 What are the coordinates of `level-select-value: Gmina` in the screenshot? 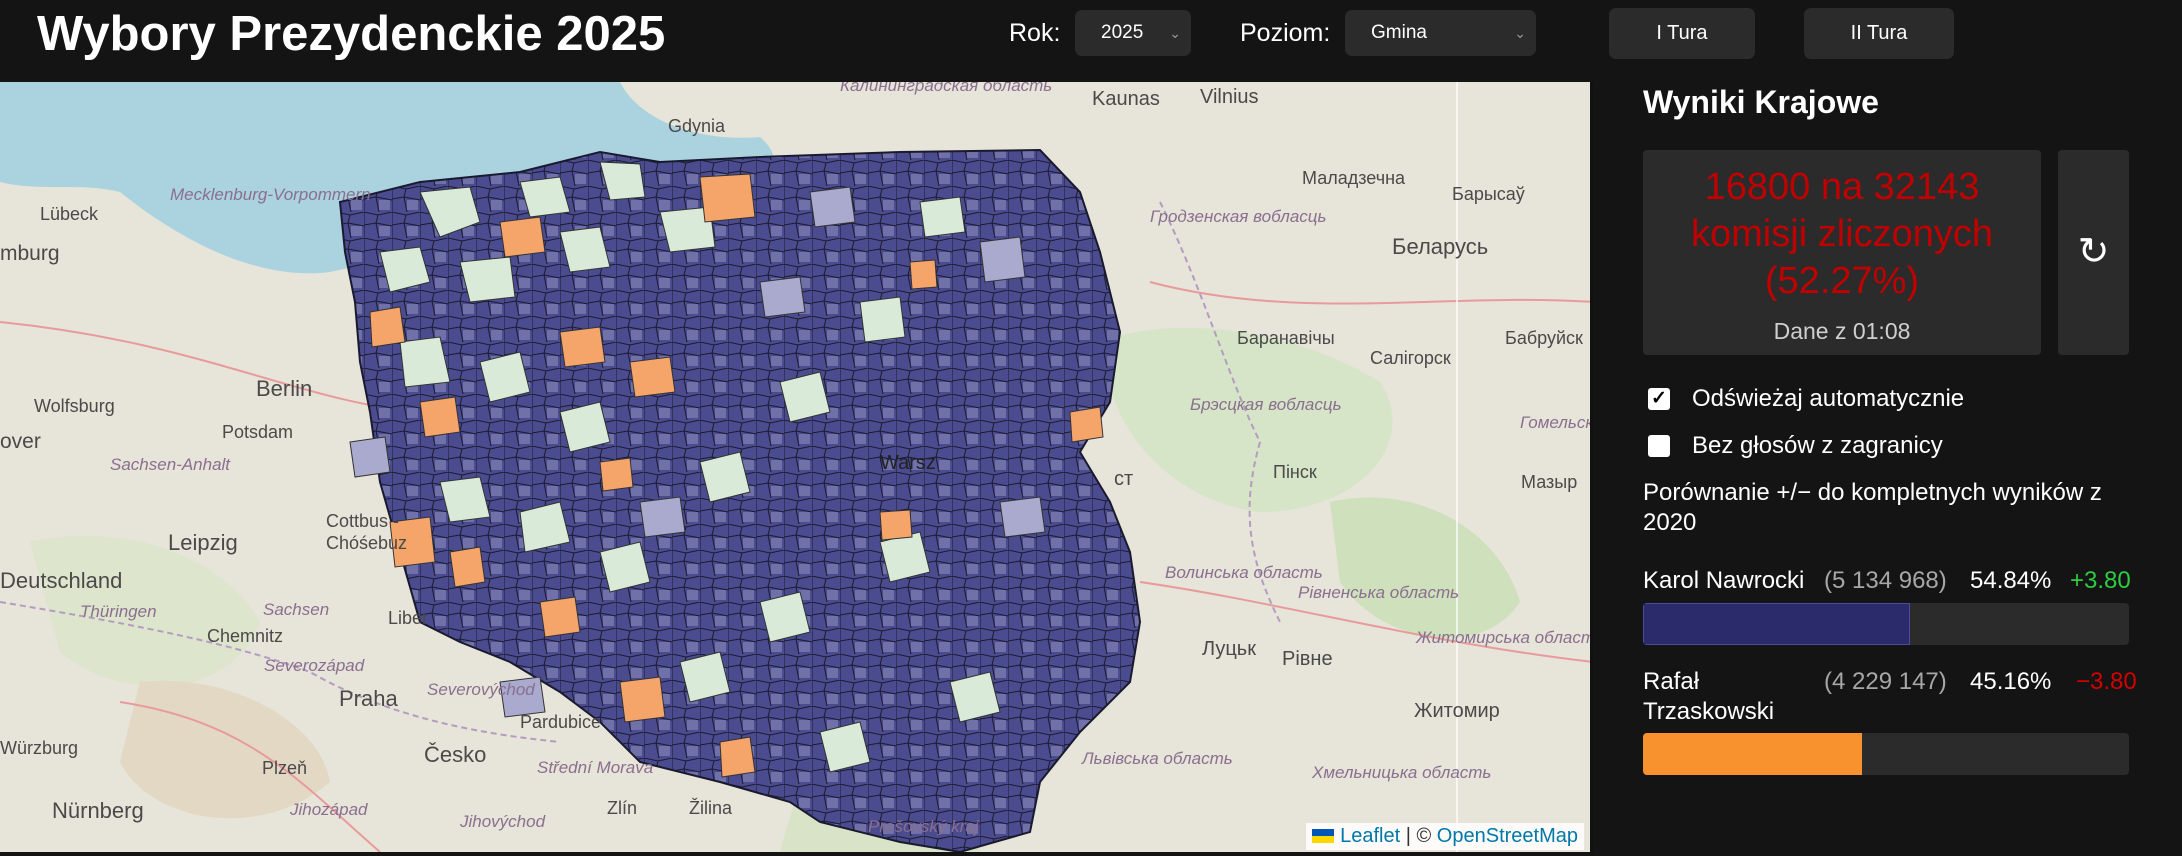 It's located at (1399, 32).